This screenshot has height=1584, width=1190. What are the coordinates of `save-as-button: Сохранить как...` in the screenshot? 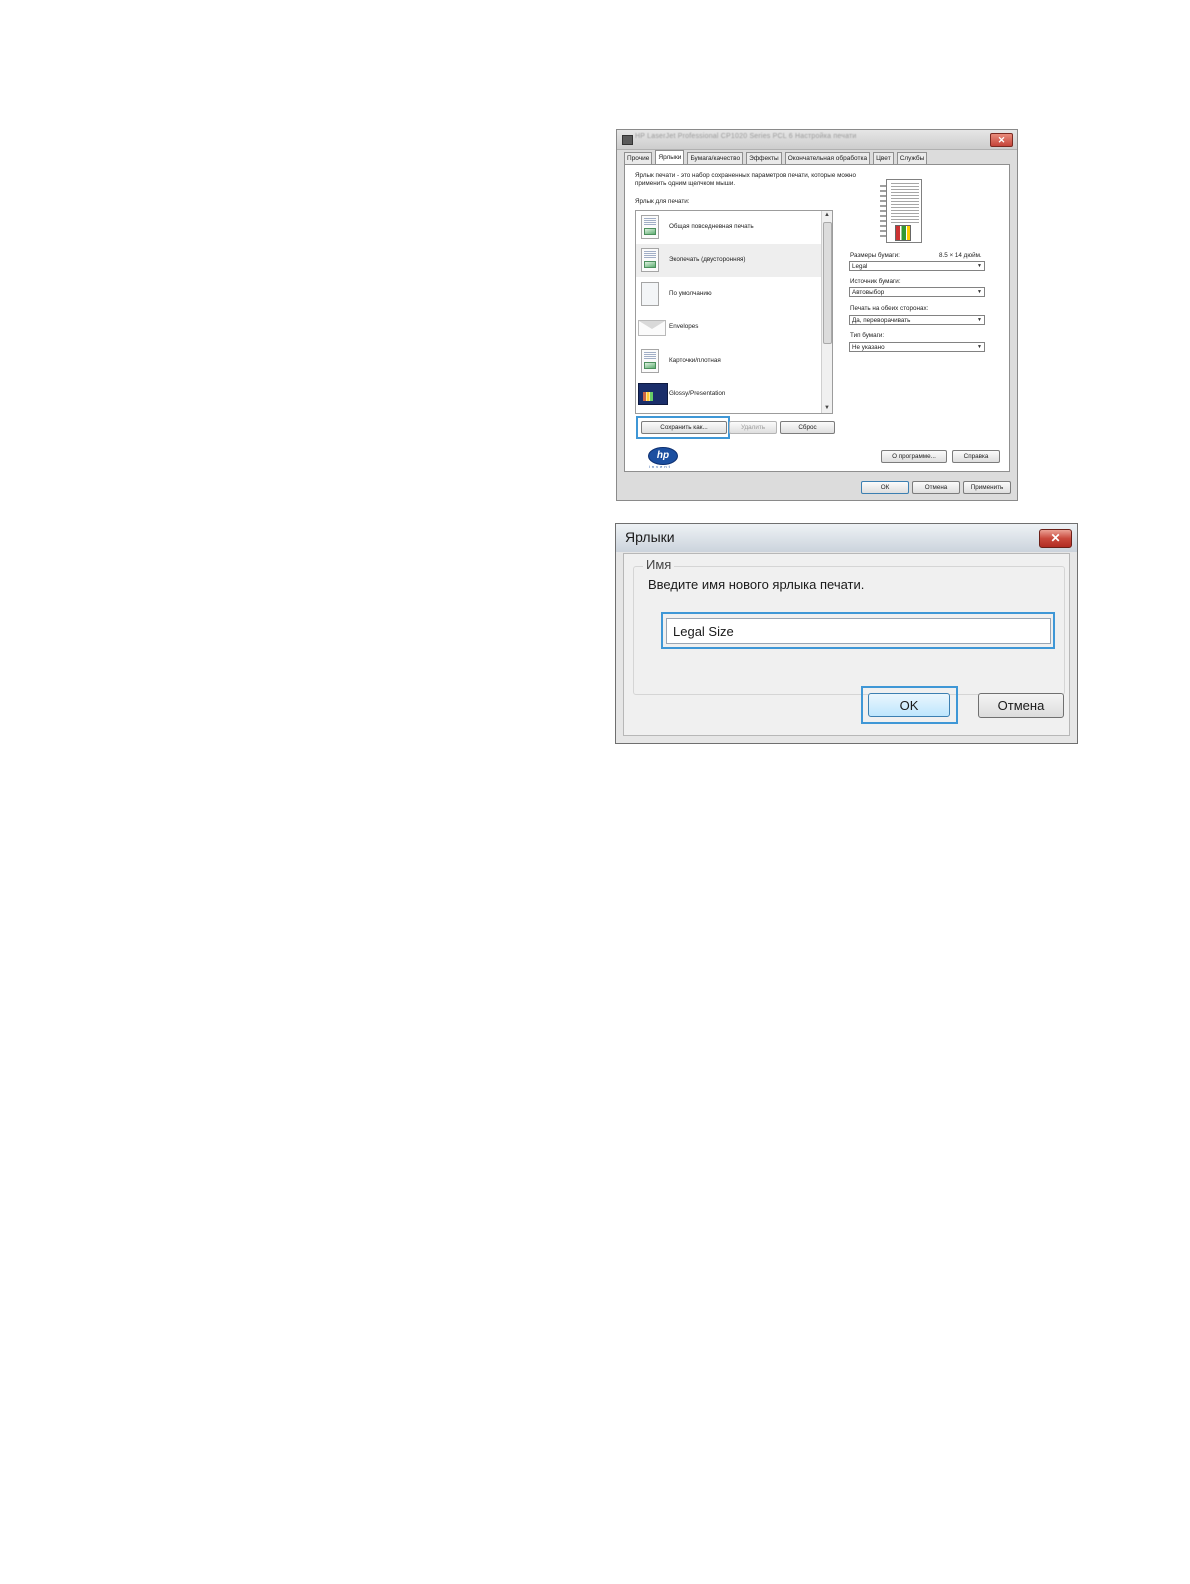 It's located at (684, 427).